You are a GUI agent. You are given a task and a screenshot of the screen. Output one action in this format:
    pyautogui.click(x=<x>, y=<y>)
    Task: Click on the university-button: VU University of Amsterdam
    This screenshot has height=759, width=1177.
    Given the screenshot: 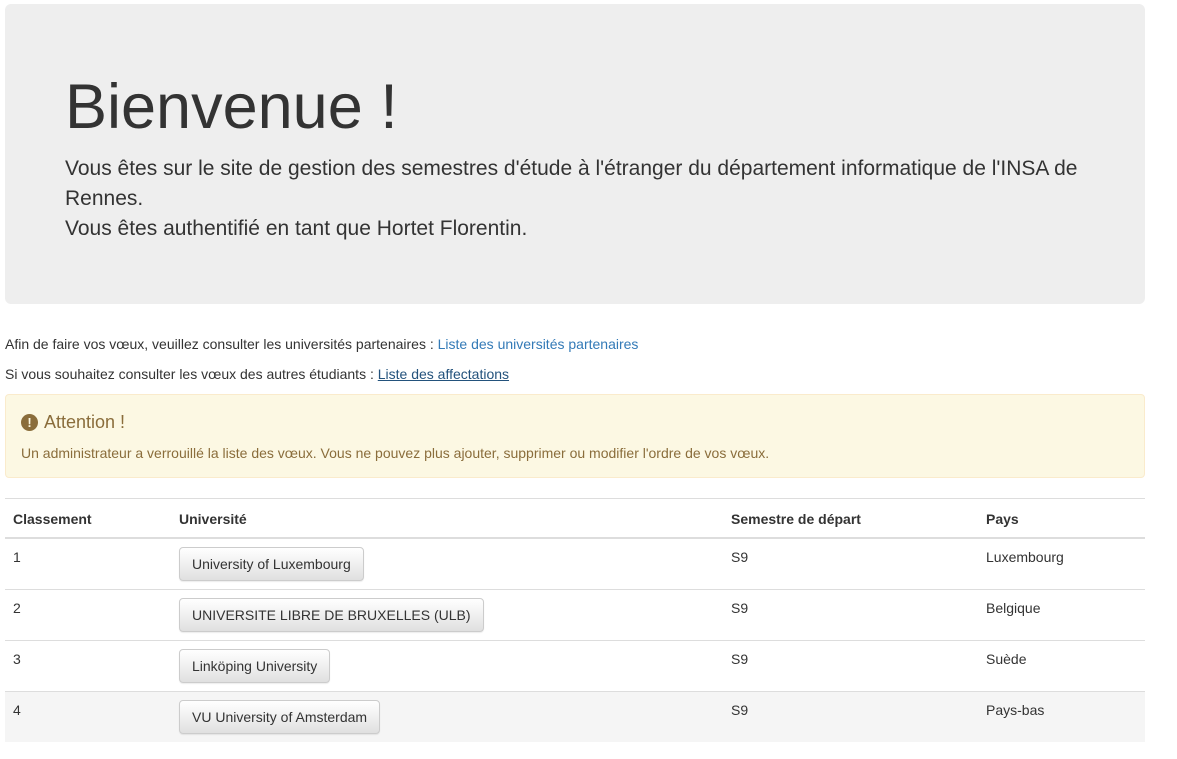 What is the action you would take?
    pyautogui.click(x=280, y=717)
    